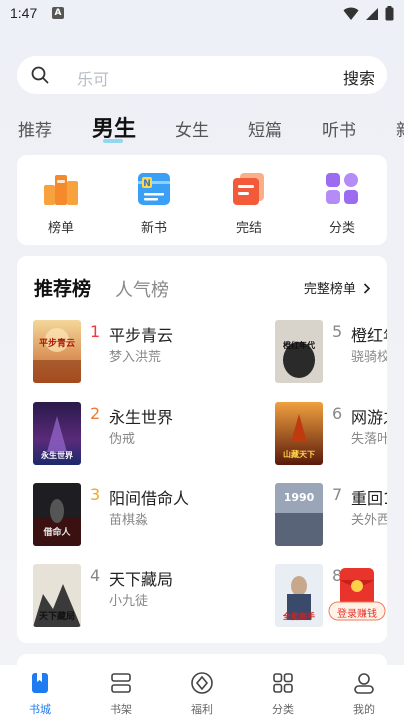 The width and height of the screenshot is (404, 720). I want to click on bookstore-icon, so click(40, 683).